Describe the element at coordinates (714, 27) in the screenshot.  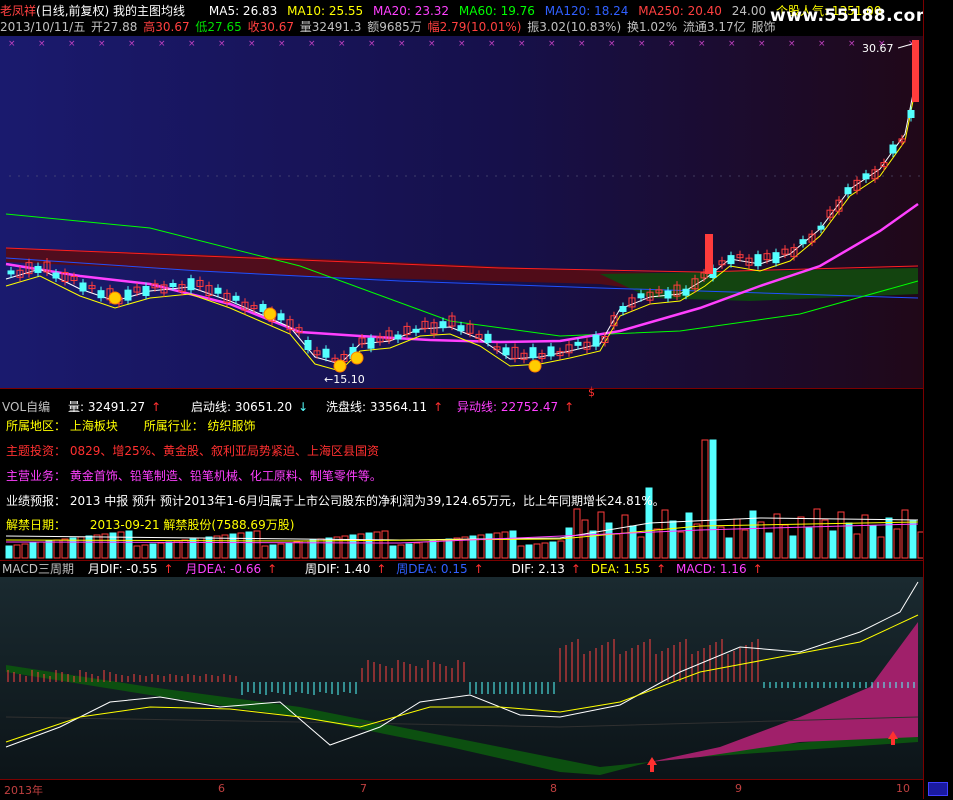
I see `quote-float: 流通3.17亿` at that location.